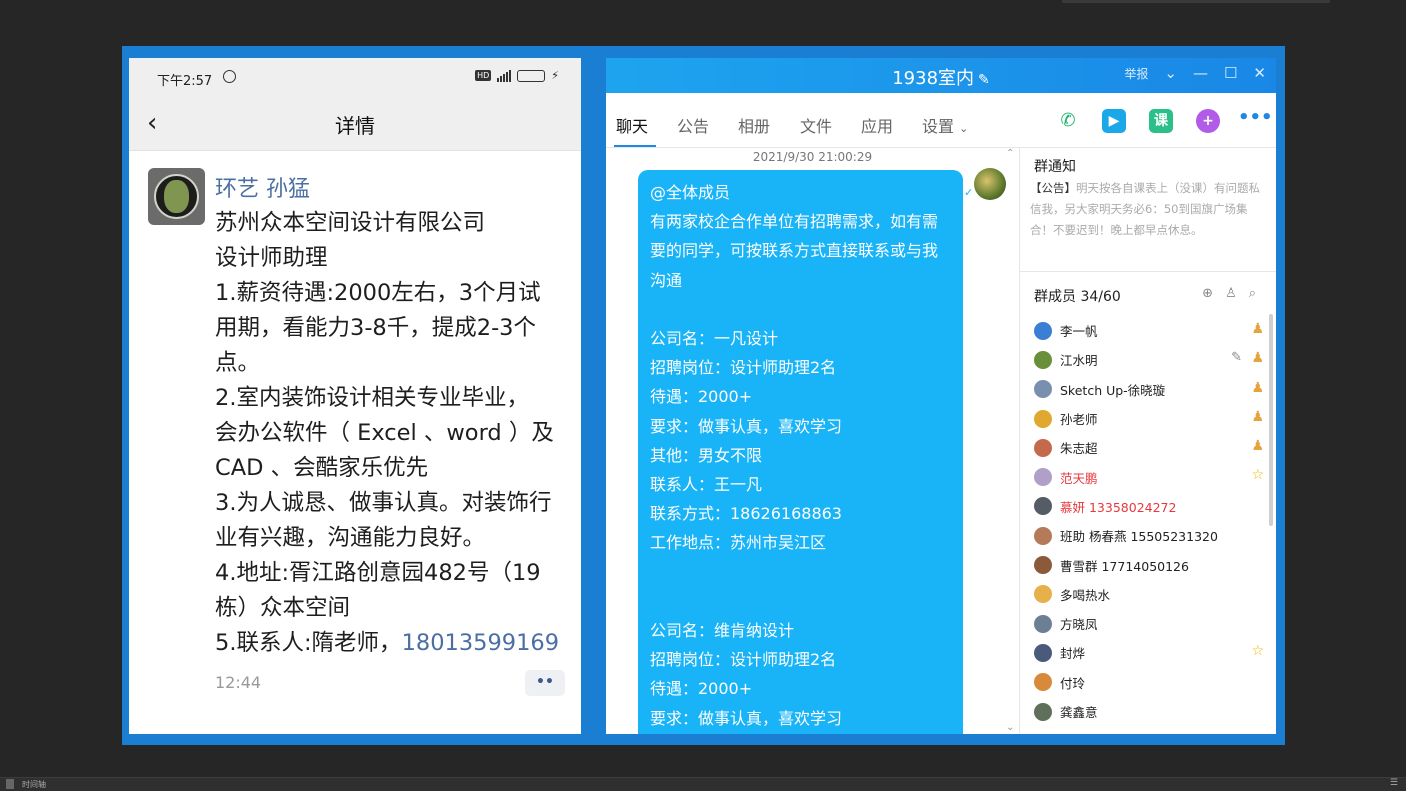 The width and height of the screenshot is (1406, 791). I want to click on tab-settings: 设置 ⌄, so click(945, 125).